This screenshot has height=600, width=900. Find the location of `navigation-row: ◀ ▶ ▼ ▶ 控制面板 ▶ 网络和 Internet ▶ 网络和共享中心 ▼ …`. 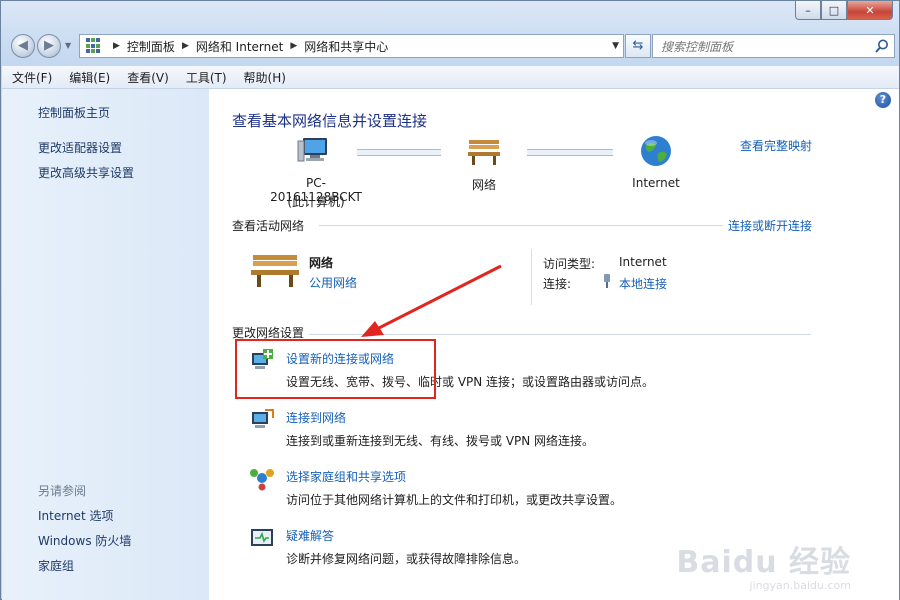

navigation-row: ◀ ▶ ▼ ▶ 控制面板 ▶ 网络和 Internet ▶ 网络和共享中心 ▼ … is located at coordinates (452, 46).